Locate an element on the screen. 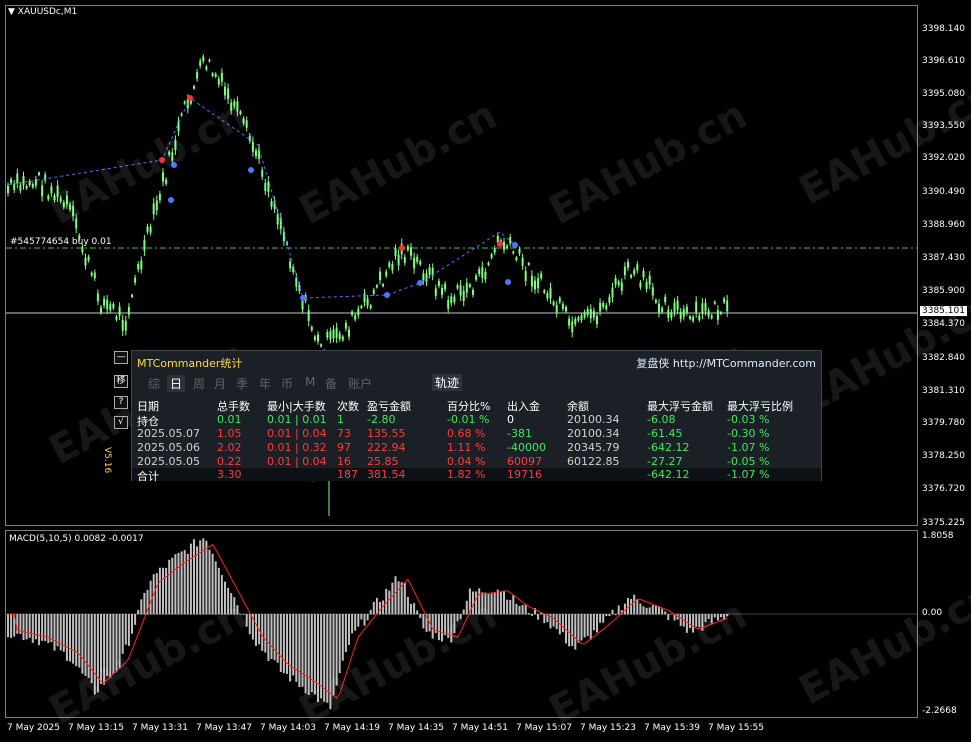 The width and height of the screenshot is (971, 742). time-tick-label: 7 May 14:51 is located at coordinates (480, 728).